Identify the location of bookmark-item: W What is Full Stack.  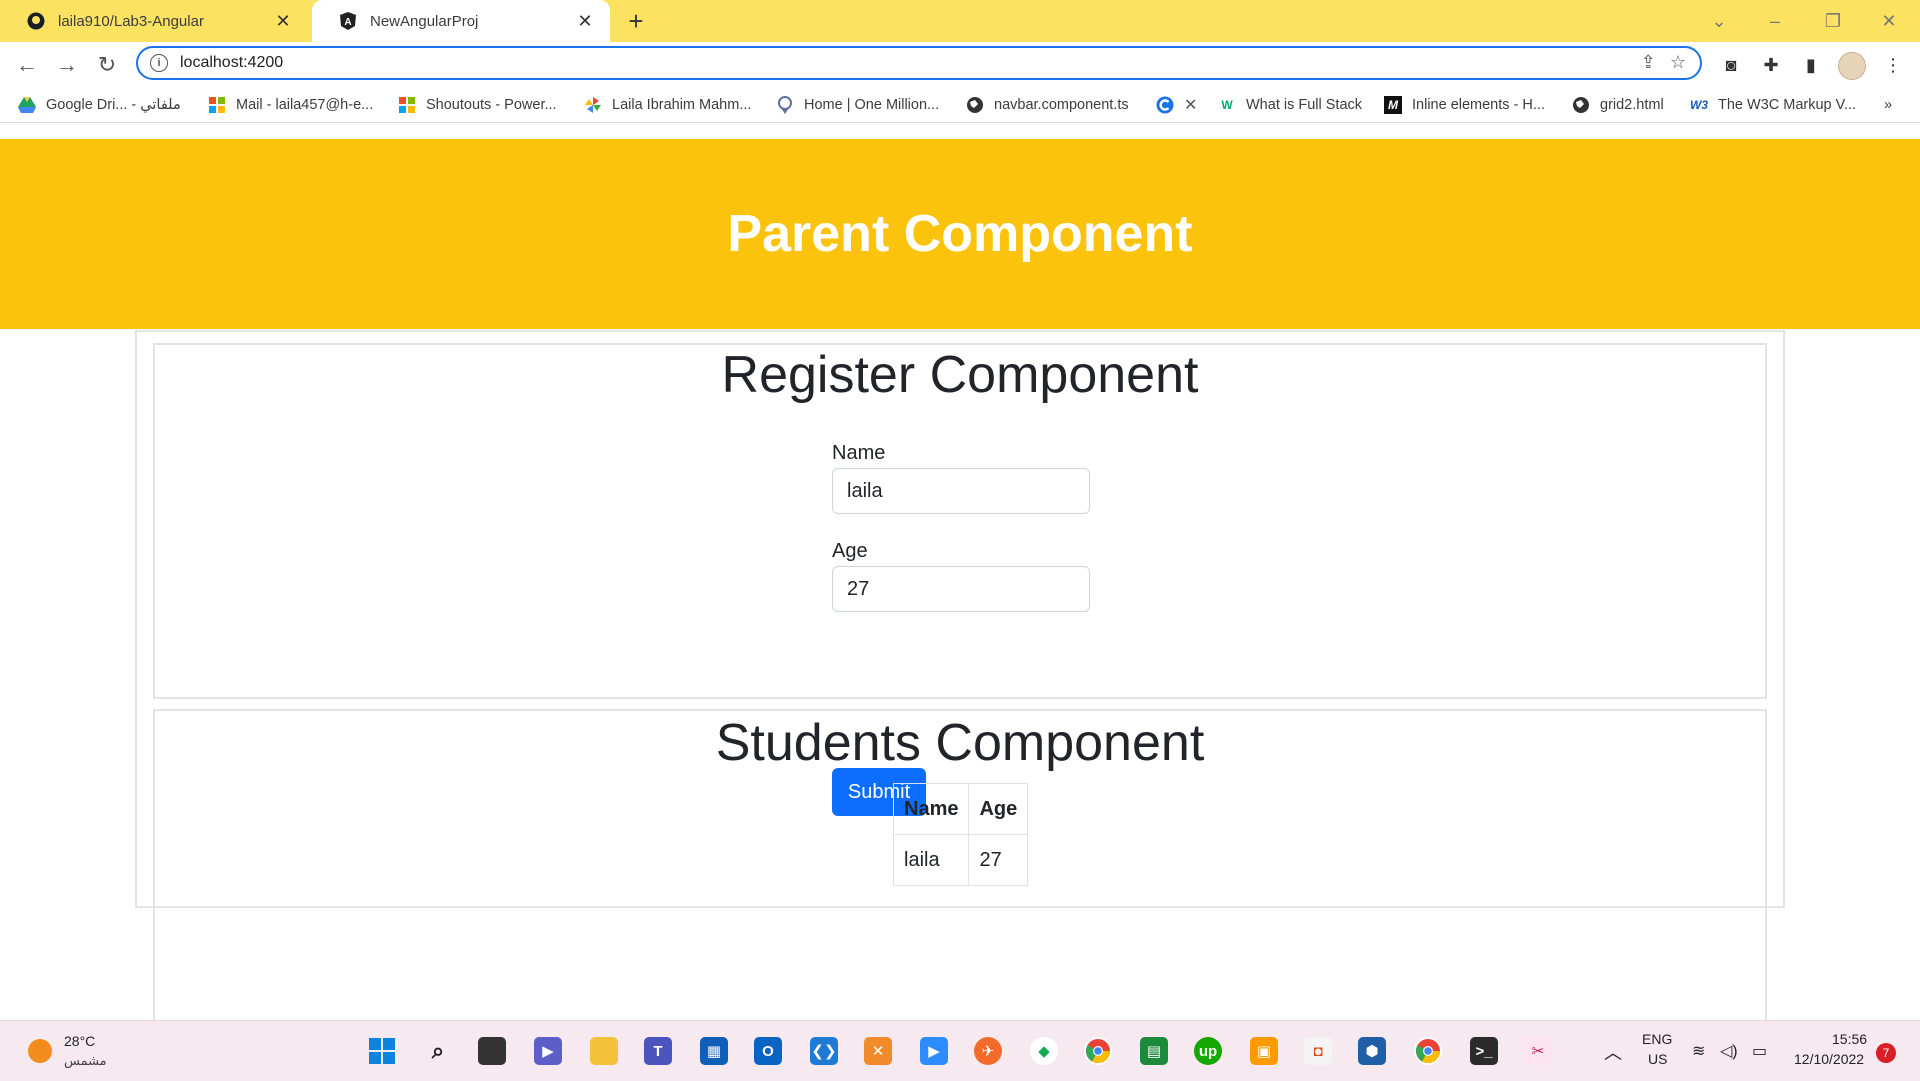
(1290, 105).